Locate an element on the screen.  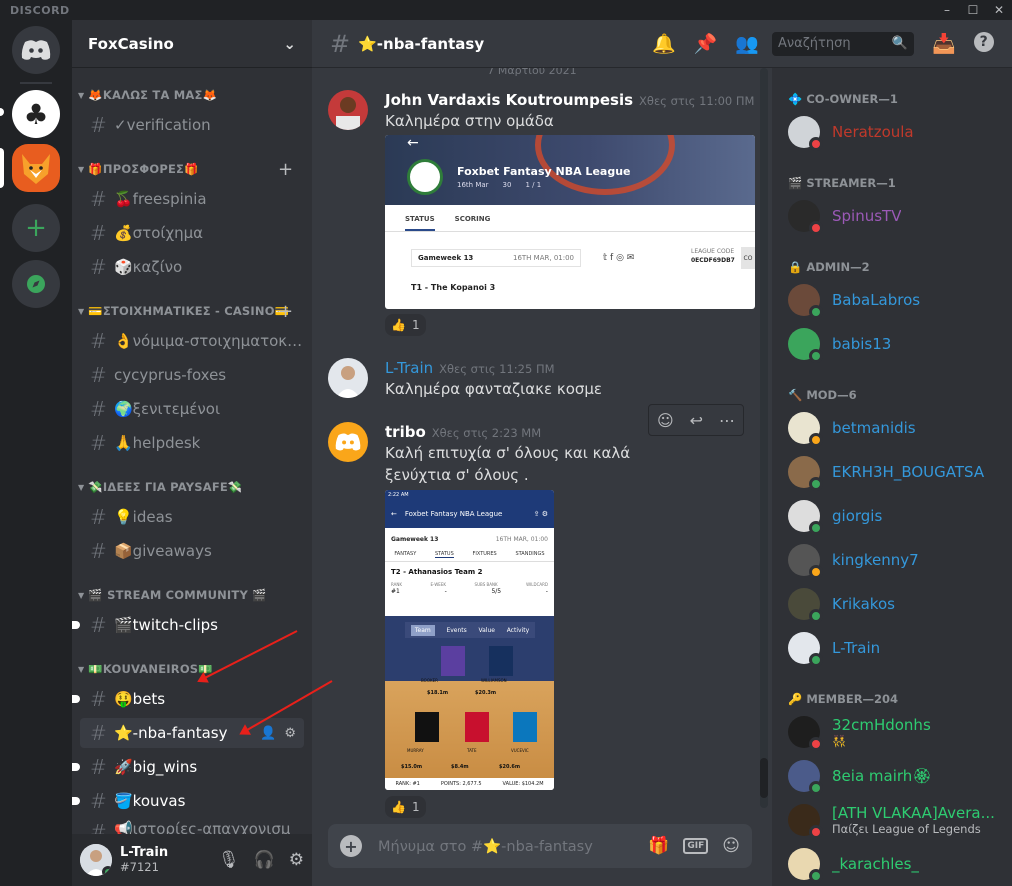
channel-giveaways: # 📦giveaways is located at coordinates (192, 551).